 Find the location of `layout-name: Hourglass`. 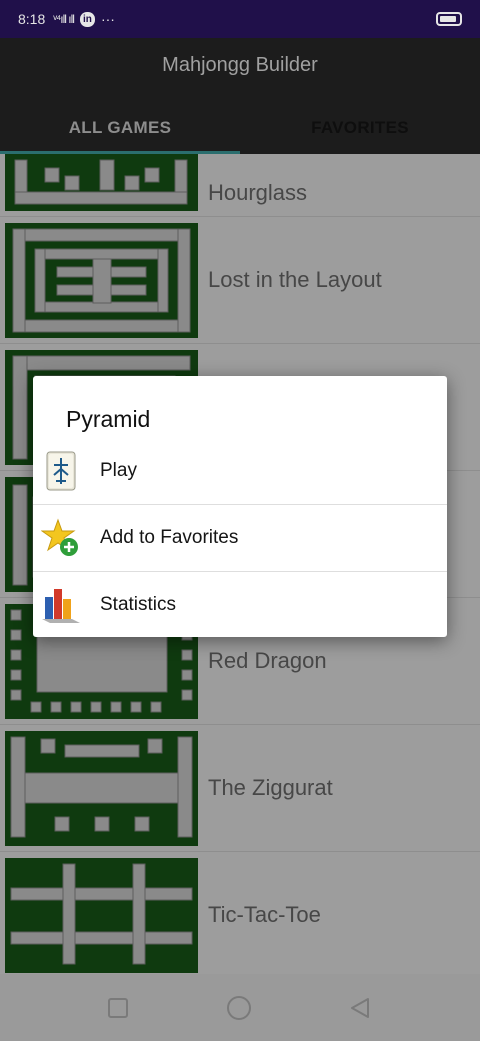

layout-name: Hourglass is located at coordinates (258, 193).